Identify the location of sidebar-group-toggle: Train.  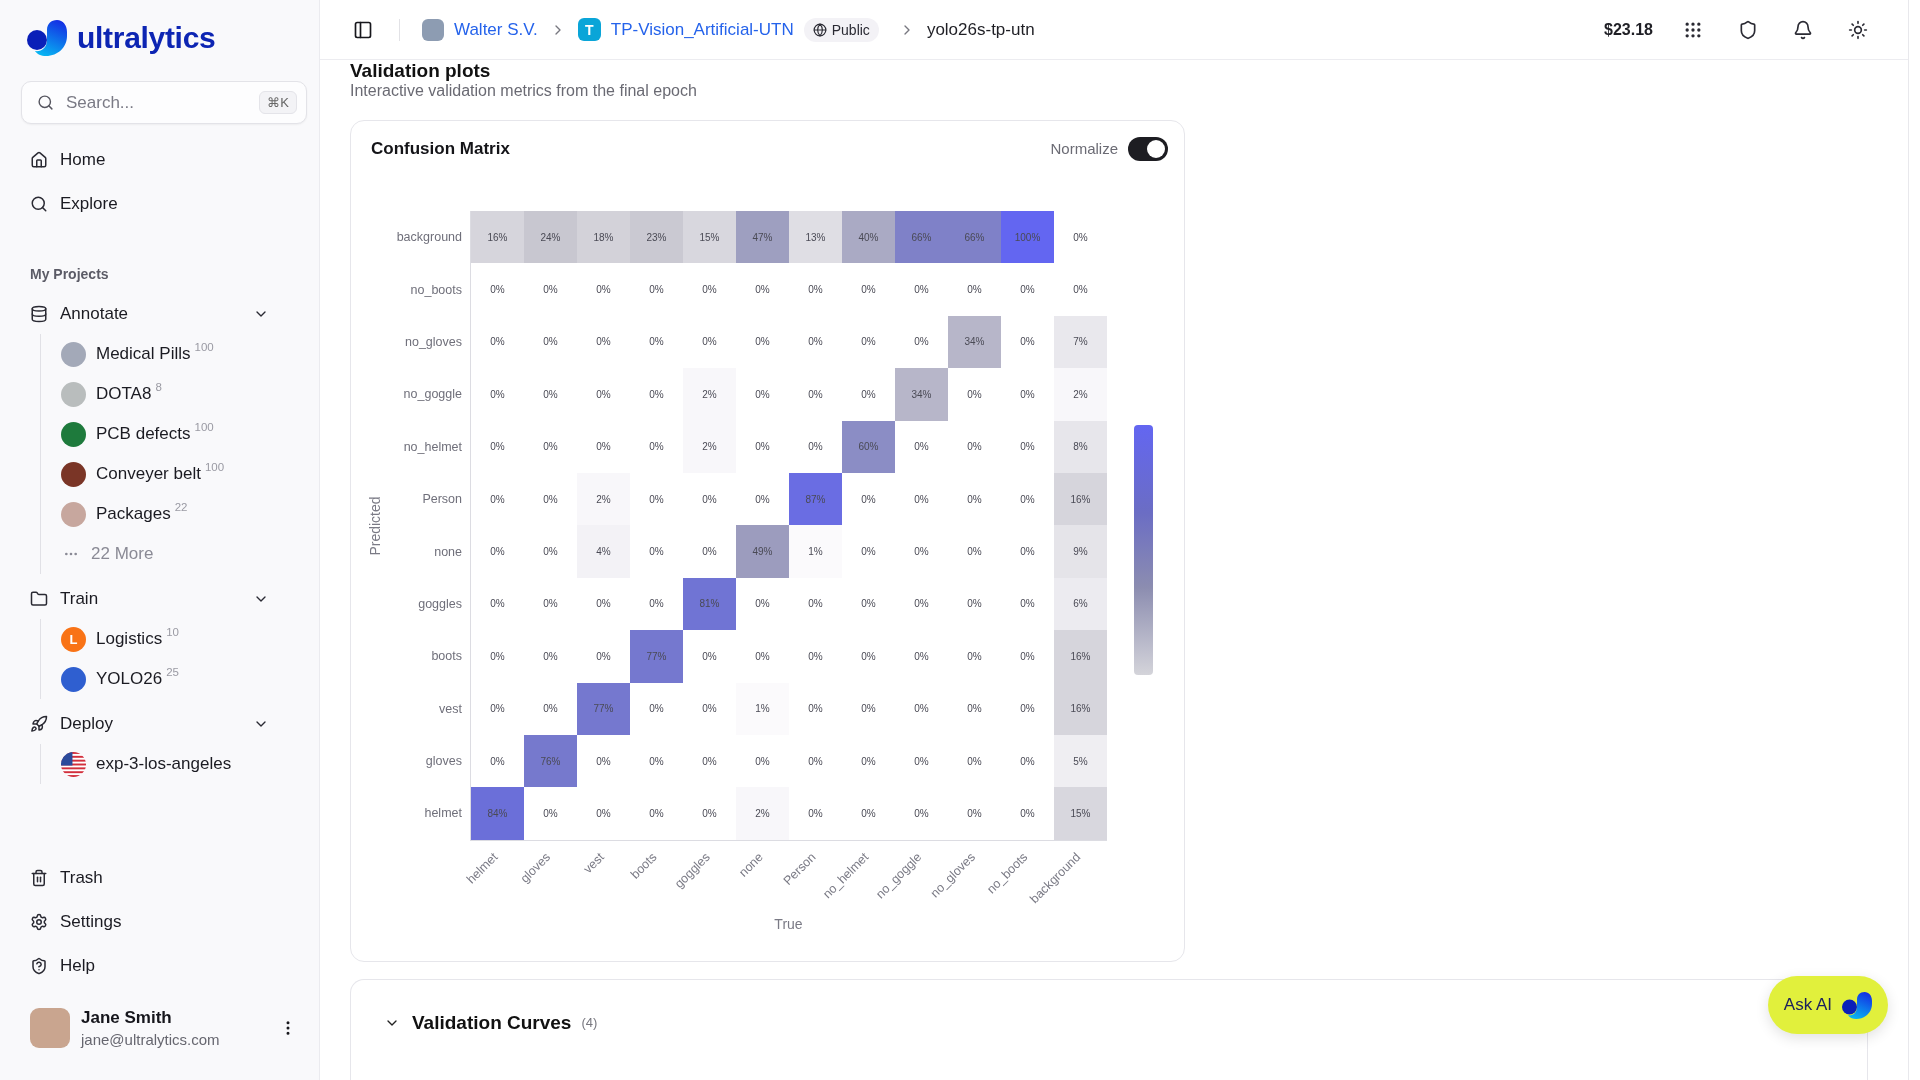
(162, 599).